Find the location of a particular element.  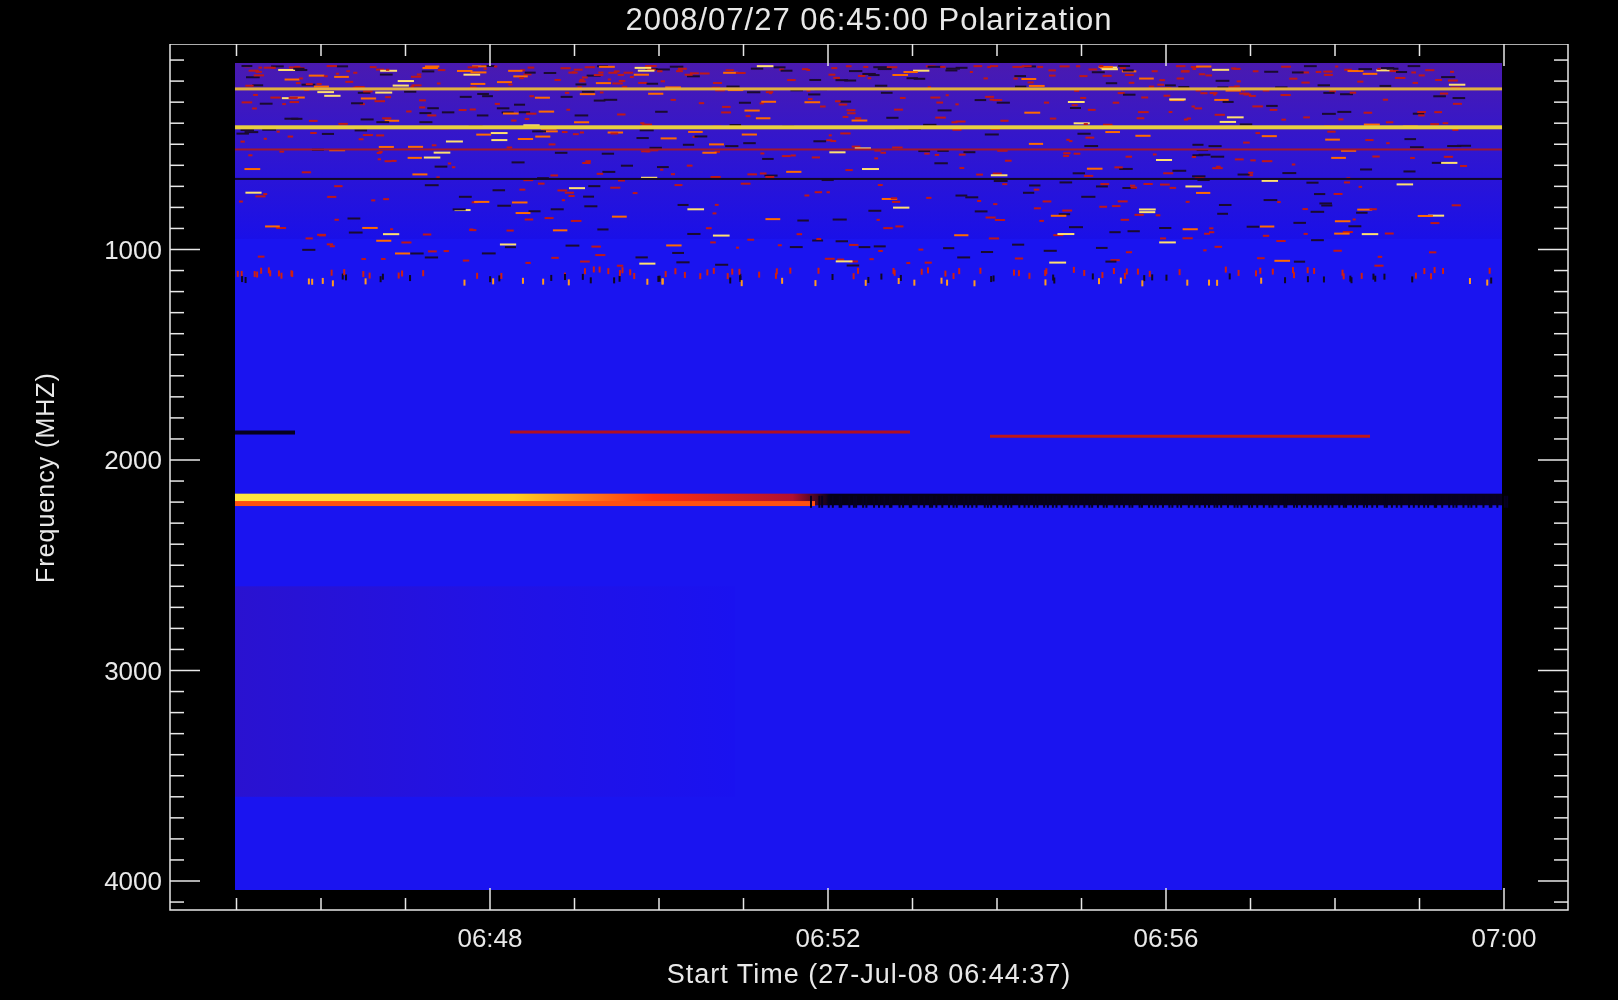

tick-label: 06:48 is located at coordinates (490, 938).